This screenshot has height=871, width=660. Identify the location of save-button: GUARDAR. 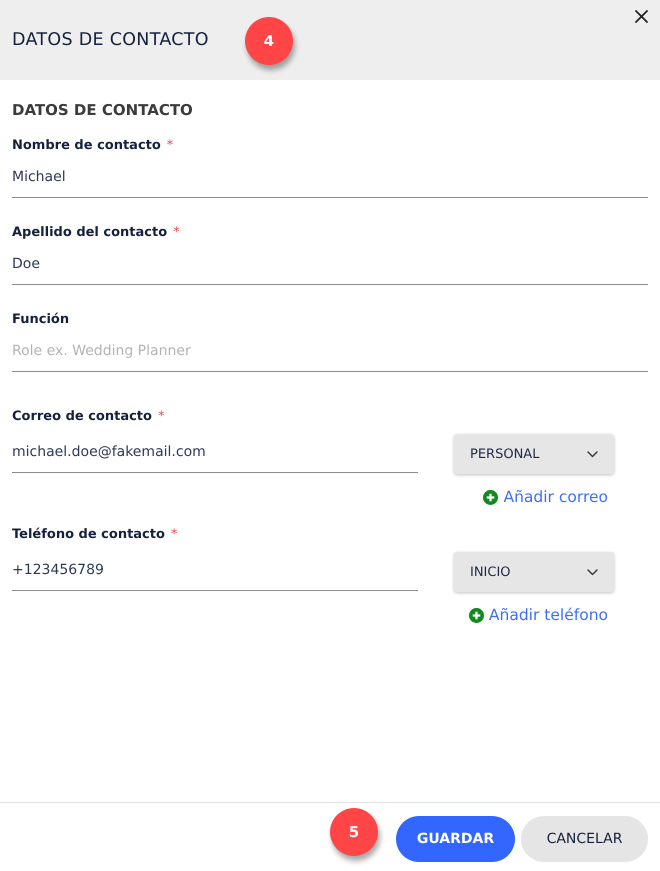
(455, 839).